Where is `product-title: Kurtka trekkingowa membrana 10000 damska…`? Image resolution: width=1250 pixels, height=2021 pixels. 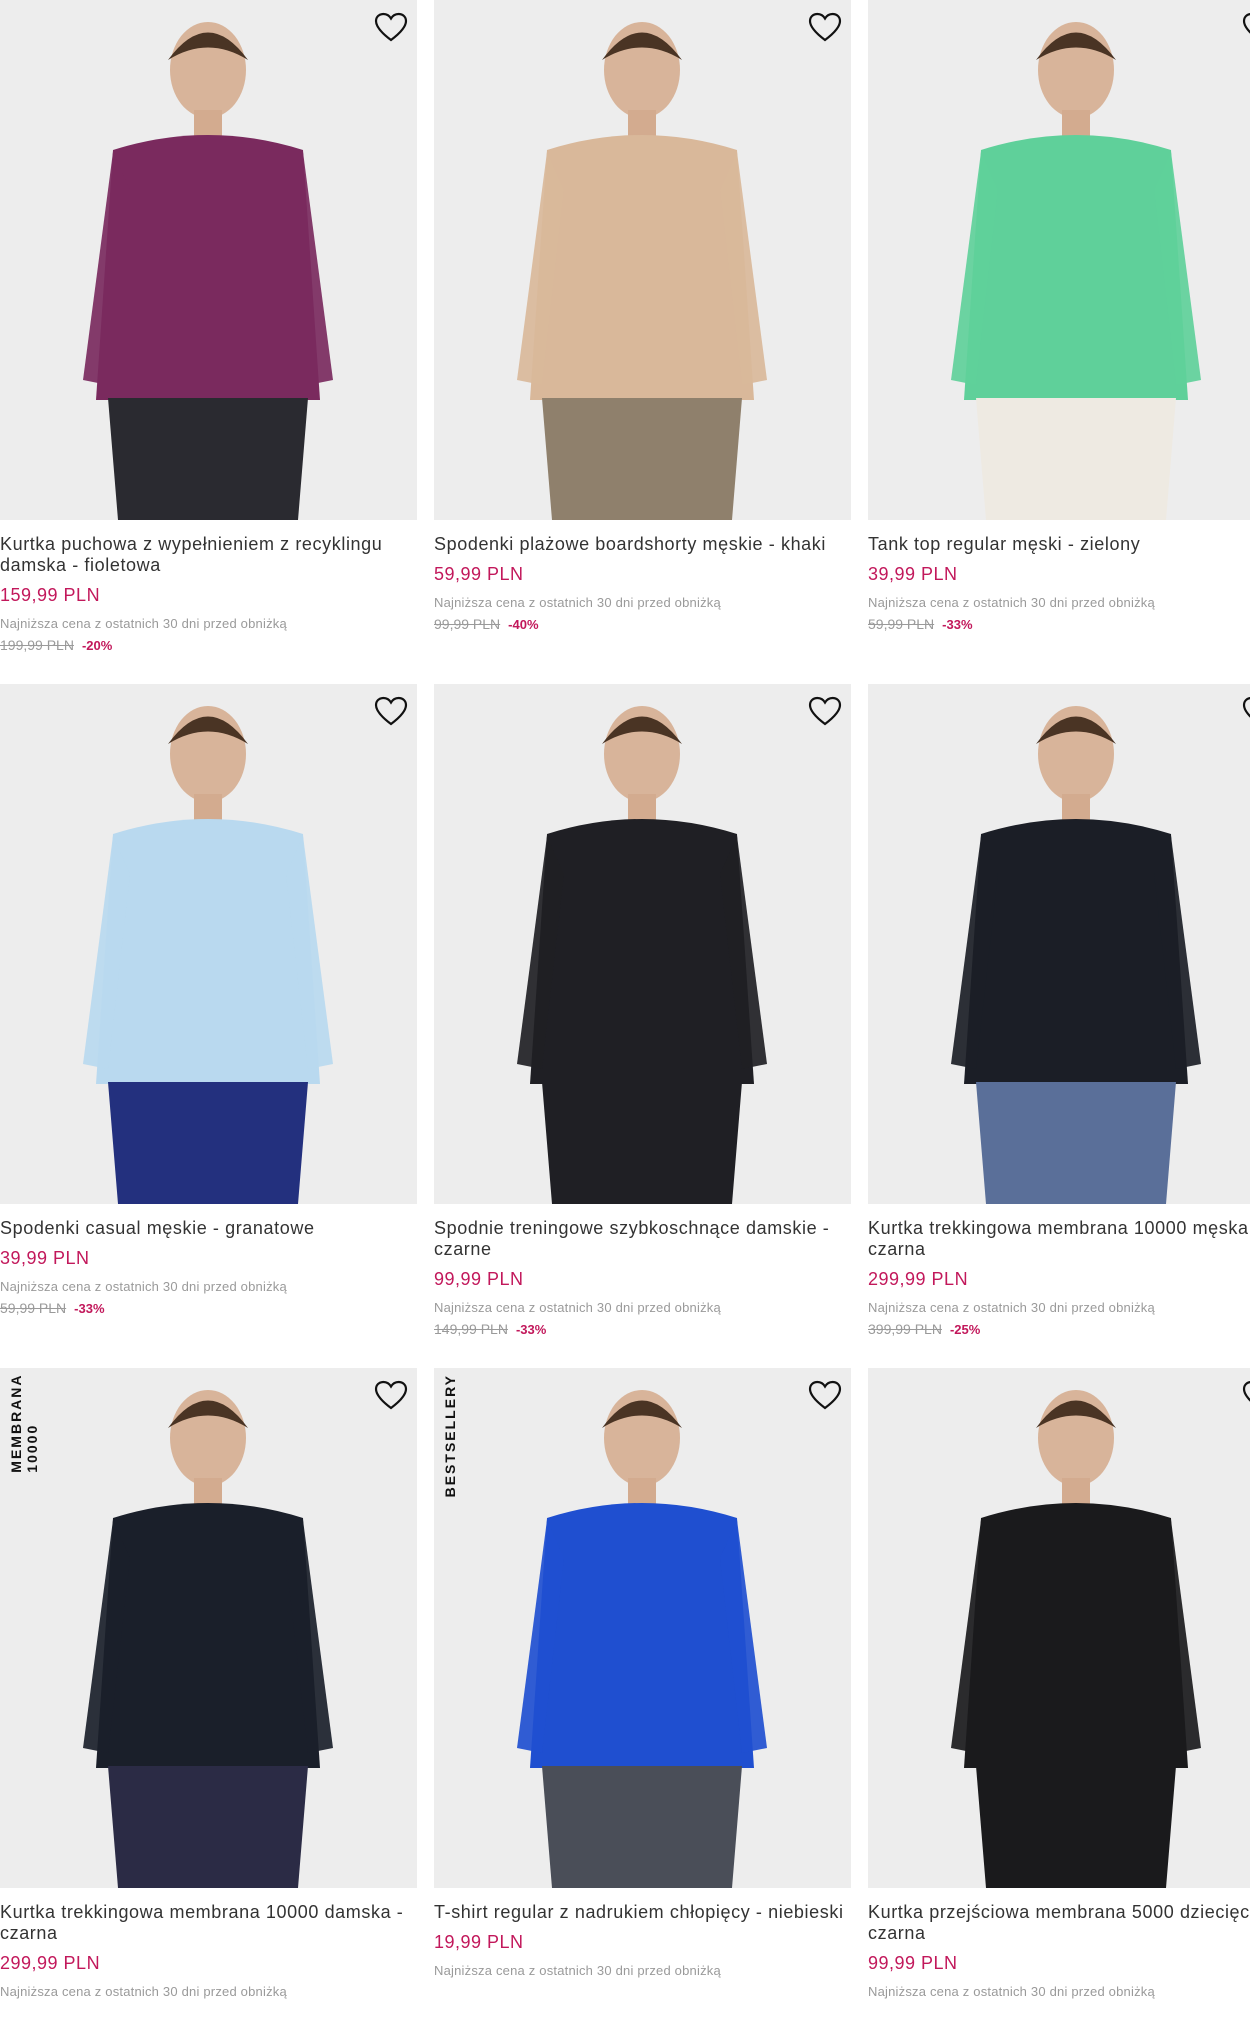 product-title: Kurtka trekkingowa membrana 10000 damska… is located at coordinates (206, 1923).